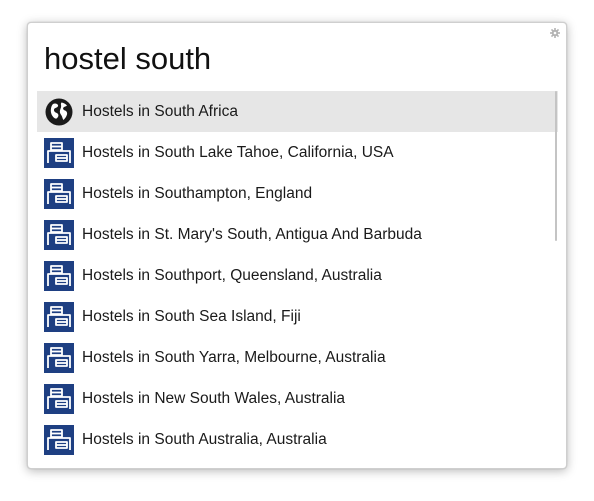 Image resolution: width=594 pixels, height=501 pixels. I want to click on result-label: Hostels in South Sea Island, Fiji, so click(191, 316).